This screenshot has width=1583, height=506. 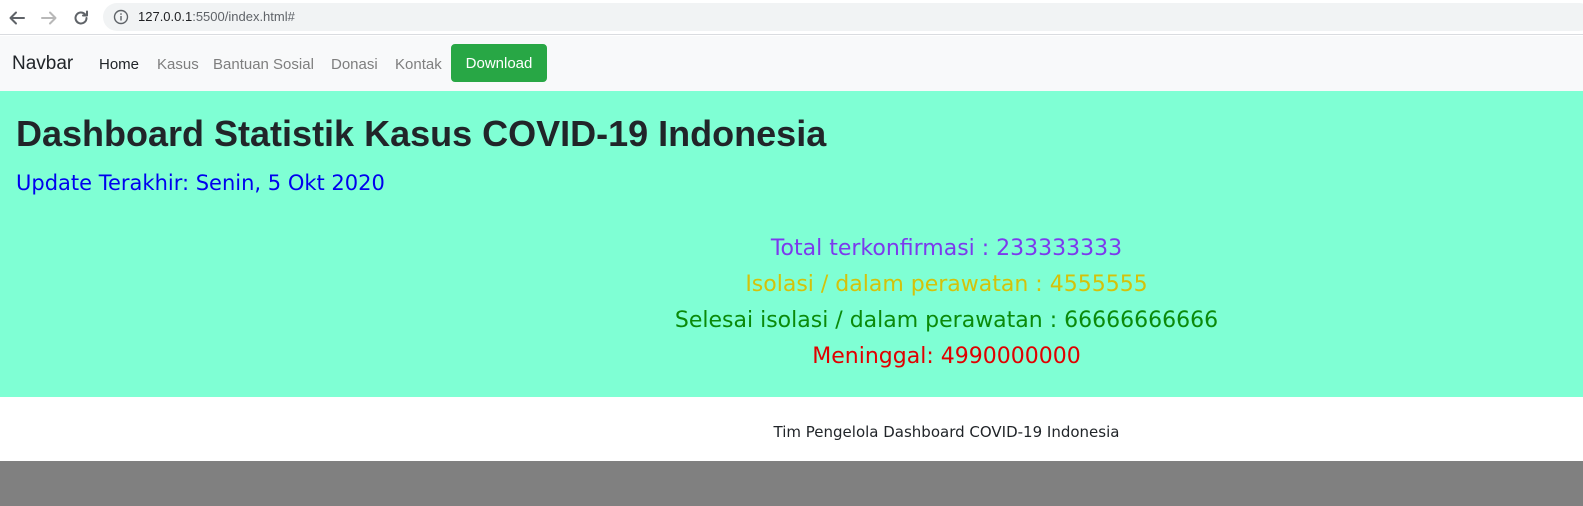 What do you see at coordinates (499, 63) in the screenshot?
I see `download-button: Download` at bounding box center [499, 63].